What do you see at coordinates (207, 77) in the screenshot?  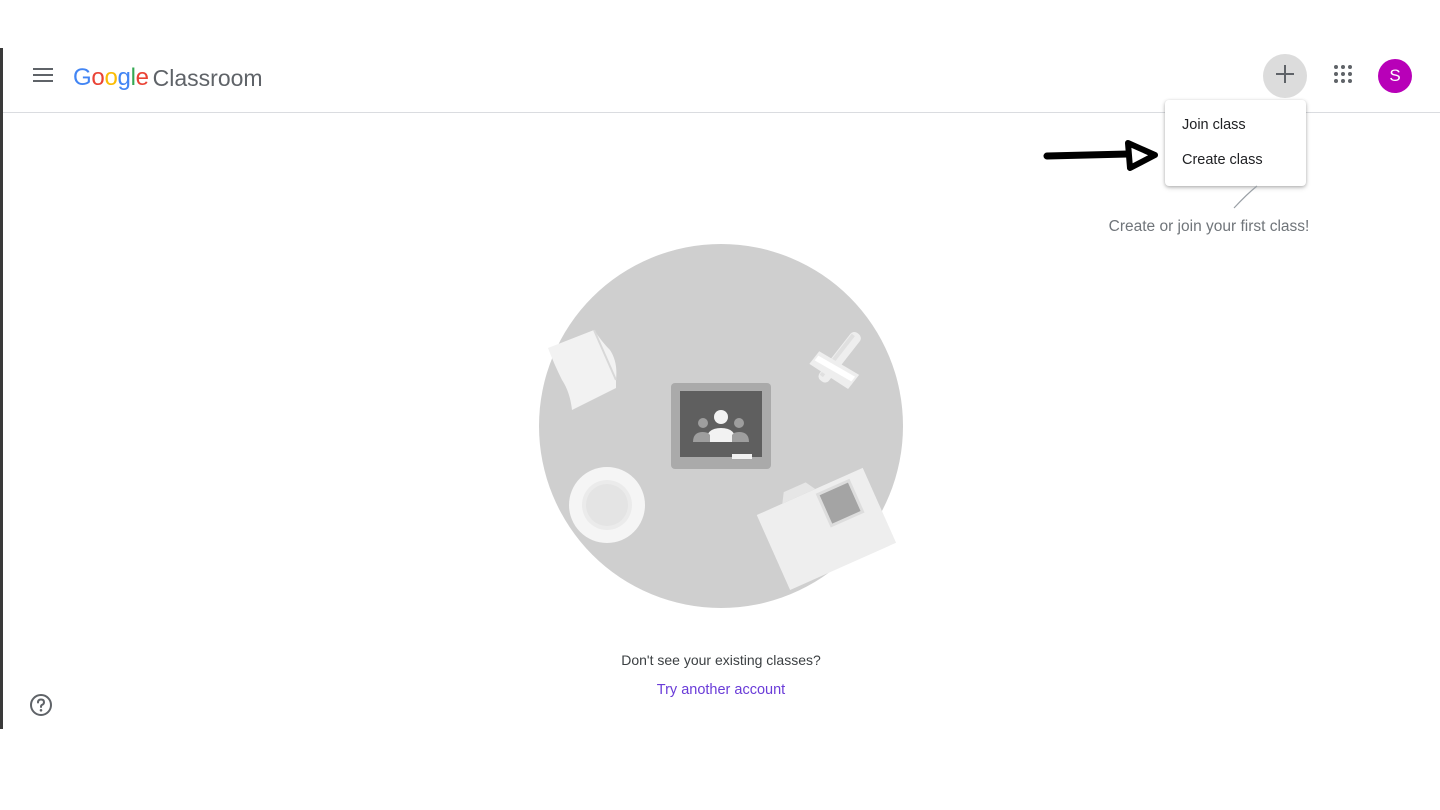 I see `product-name: Classroom` at bounding box center [207, 77].